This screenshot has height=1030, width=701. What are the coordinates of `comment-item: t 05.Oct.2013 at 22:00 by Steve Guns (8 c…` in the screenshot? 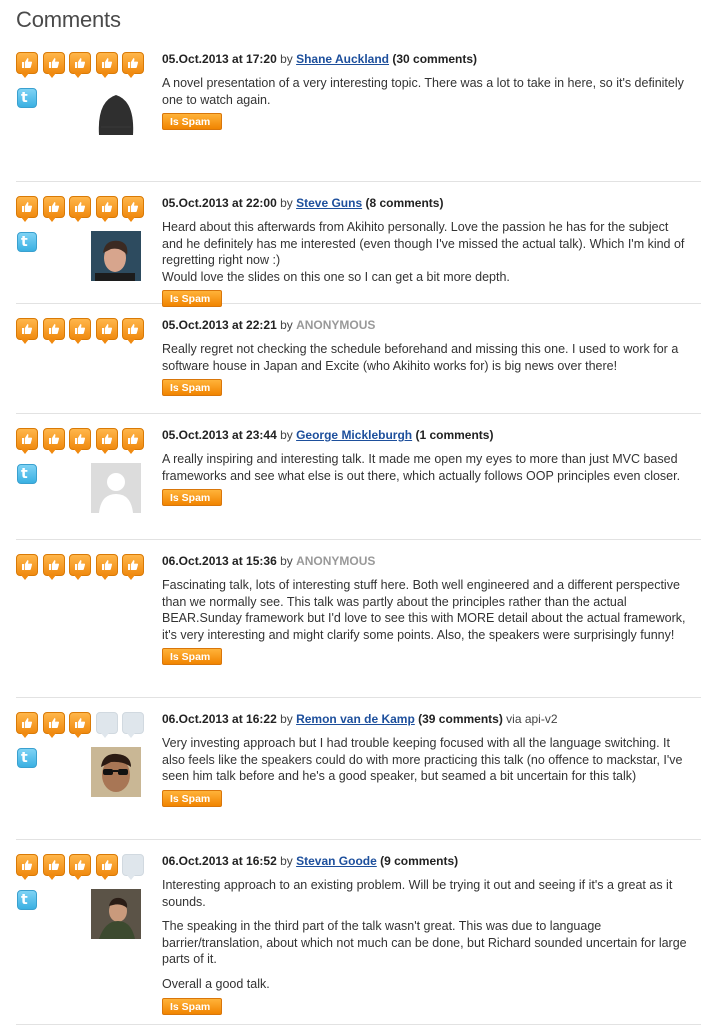 It's located at (358, 245).